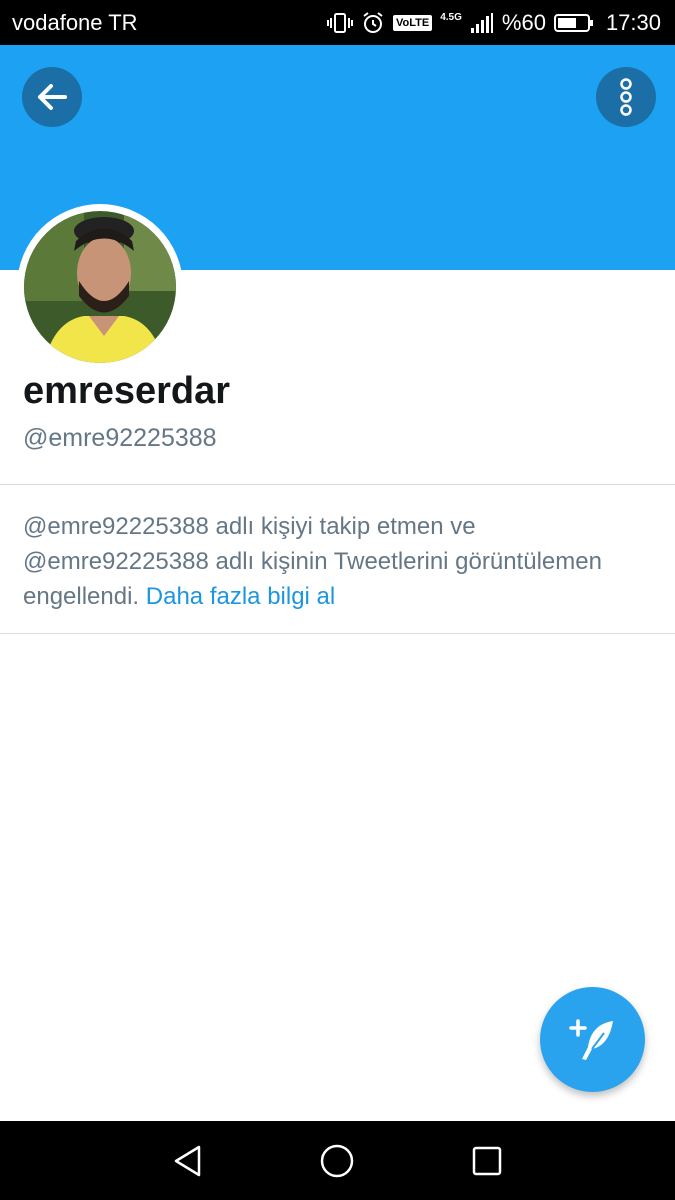  What do you see at coordinates (573, 23) in the screenshot?
I see `battery-icon` at bounding box center [573, 23].